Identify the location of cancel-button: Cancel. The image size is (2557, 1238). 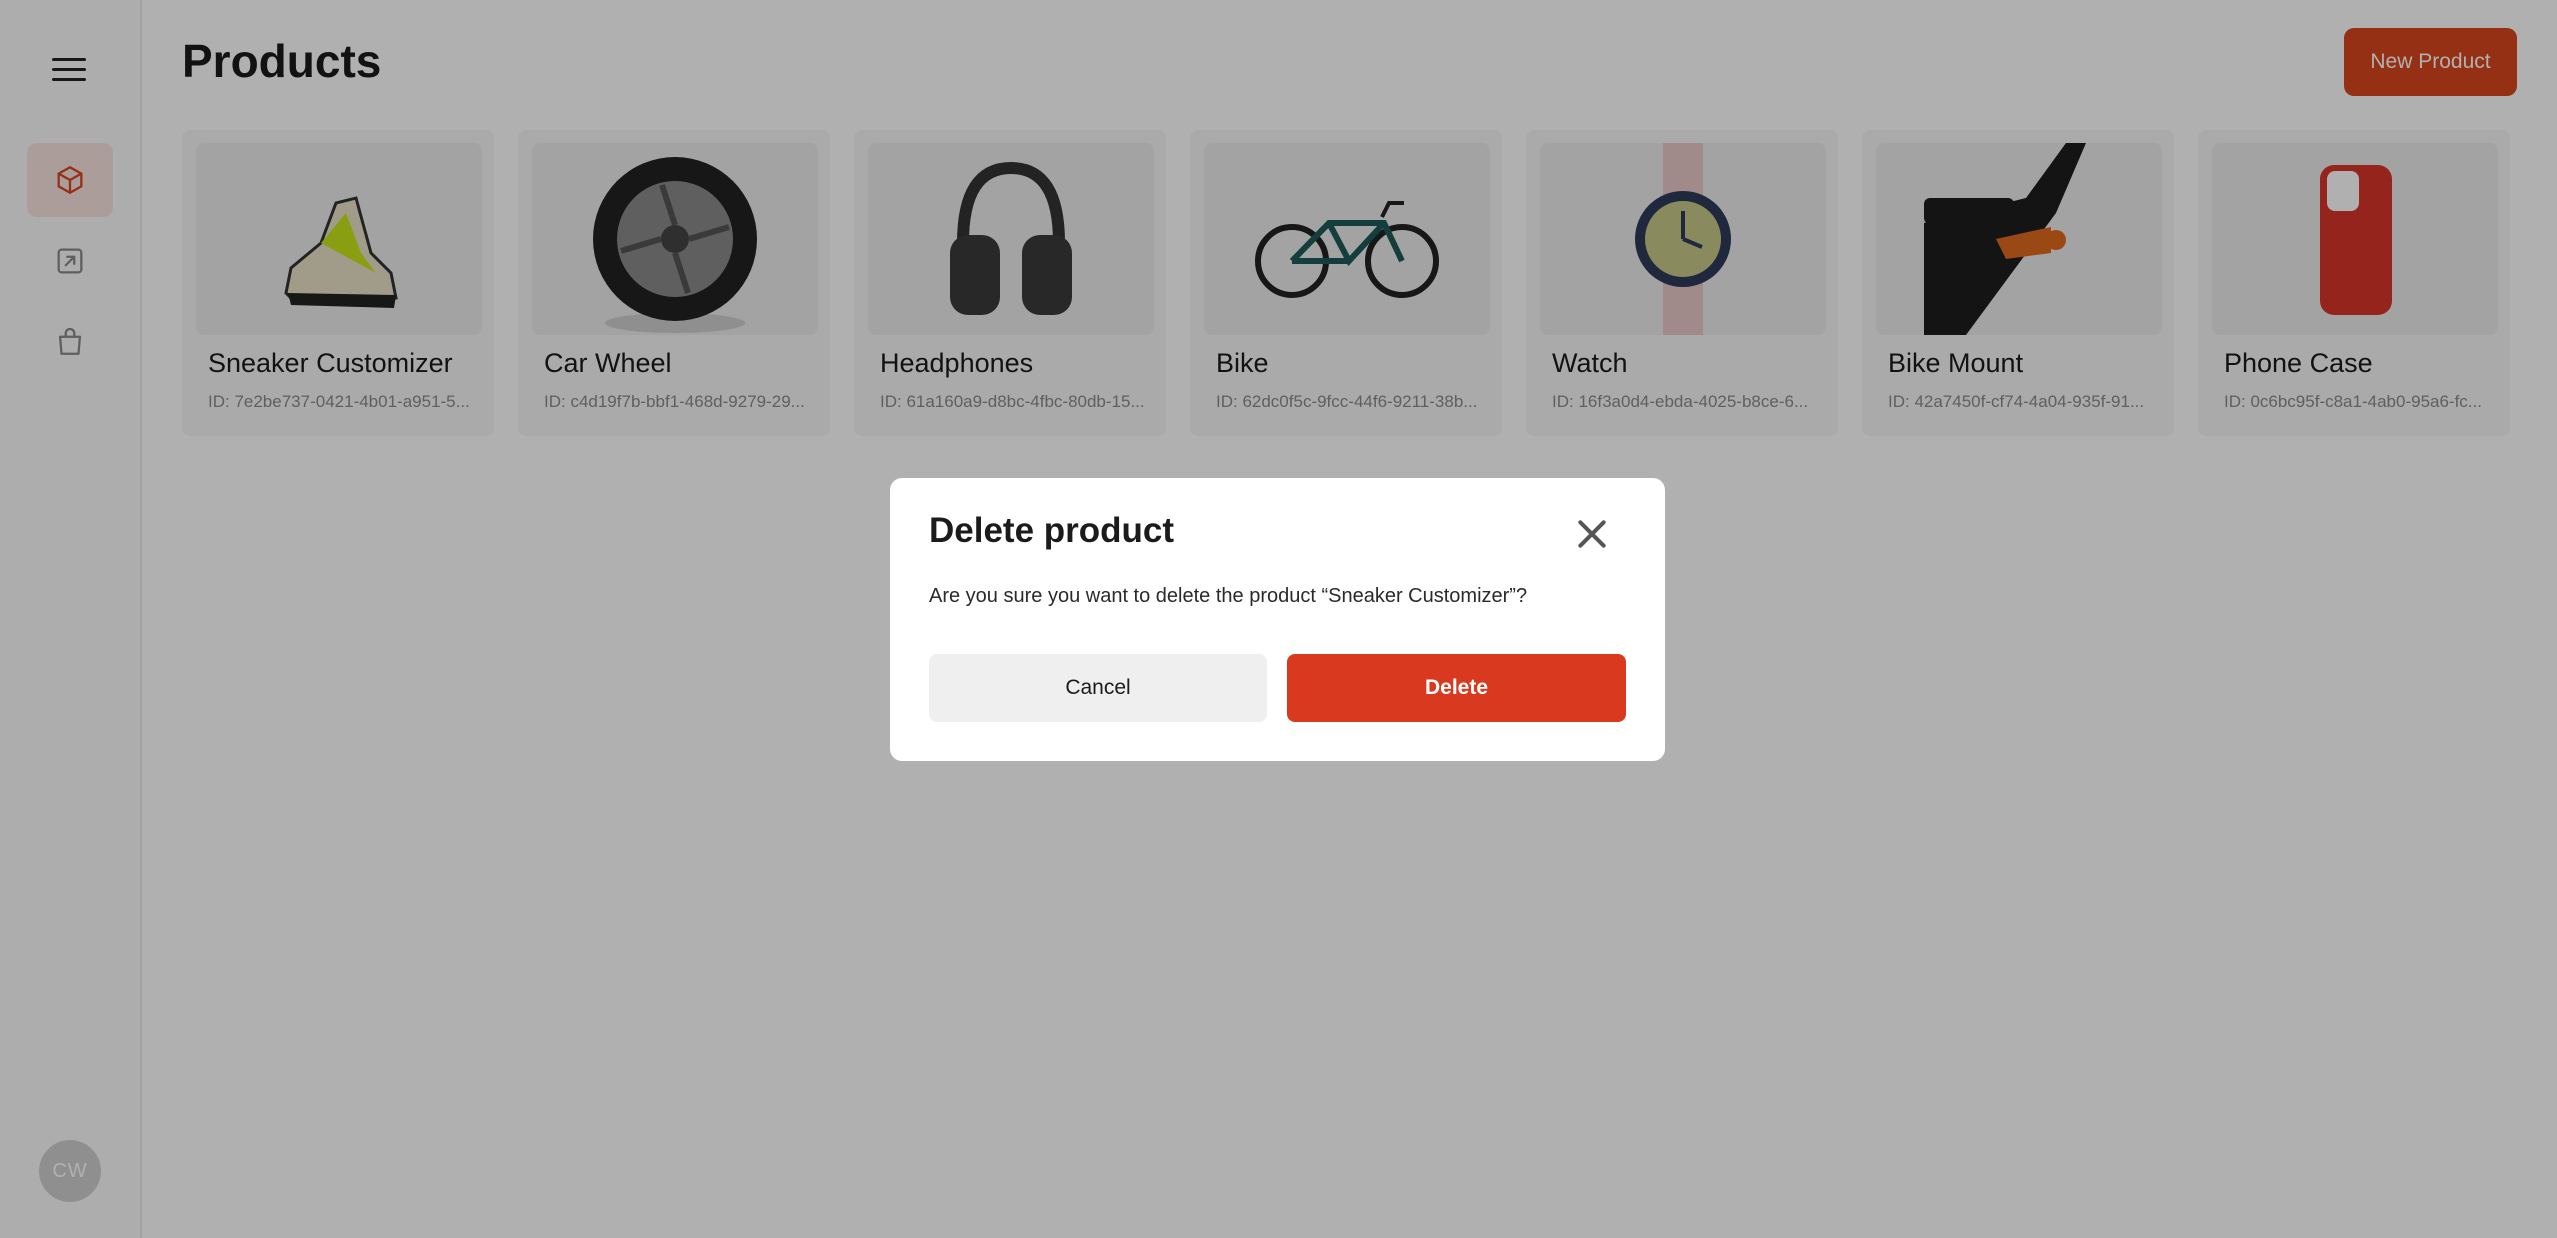
(1098, 688).